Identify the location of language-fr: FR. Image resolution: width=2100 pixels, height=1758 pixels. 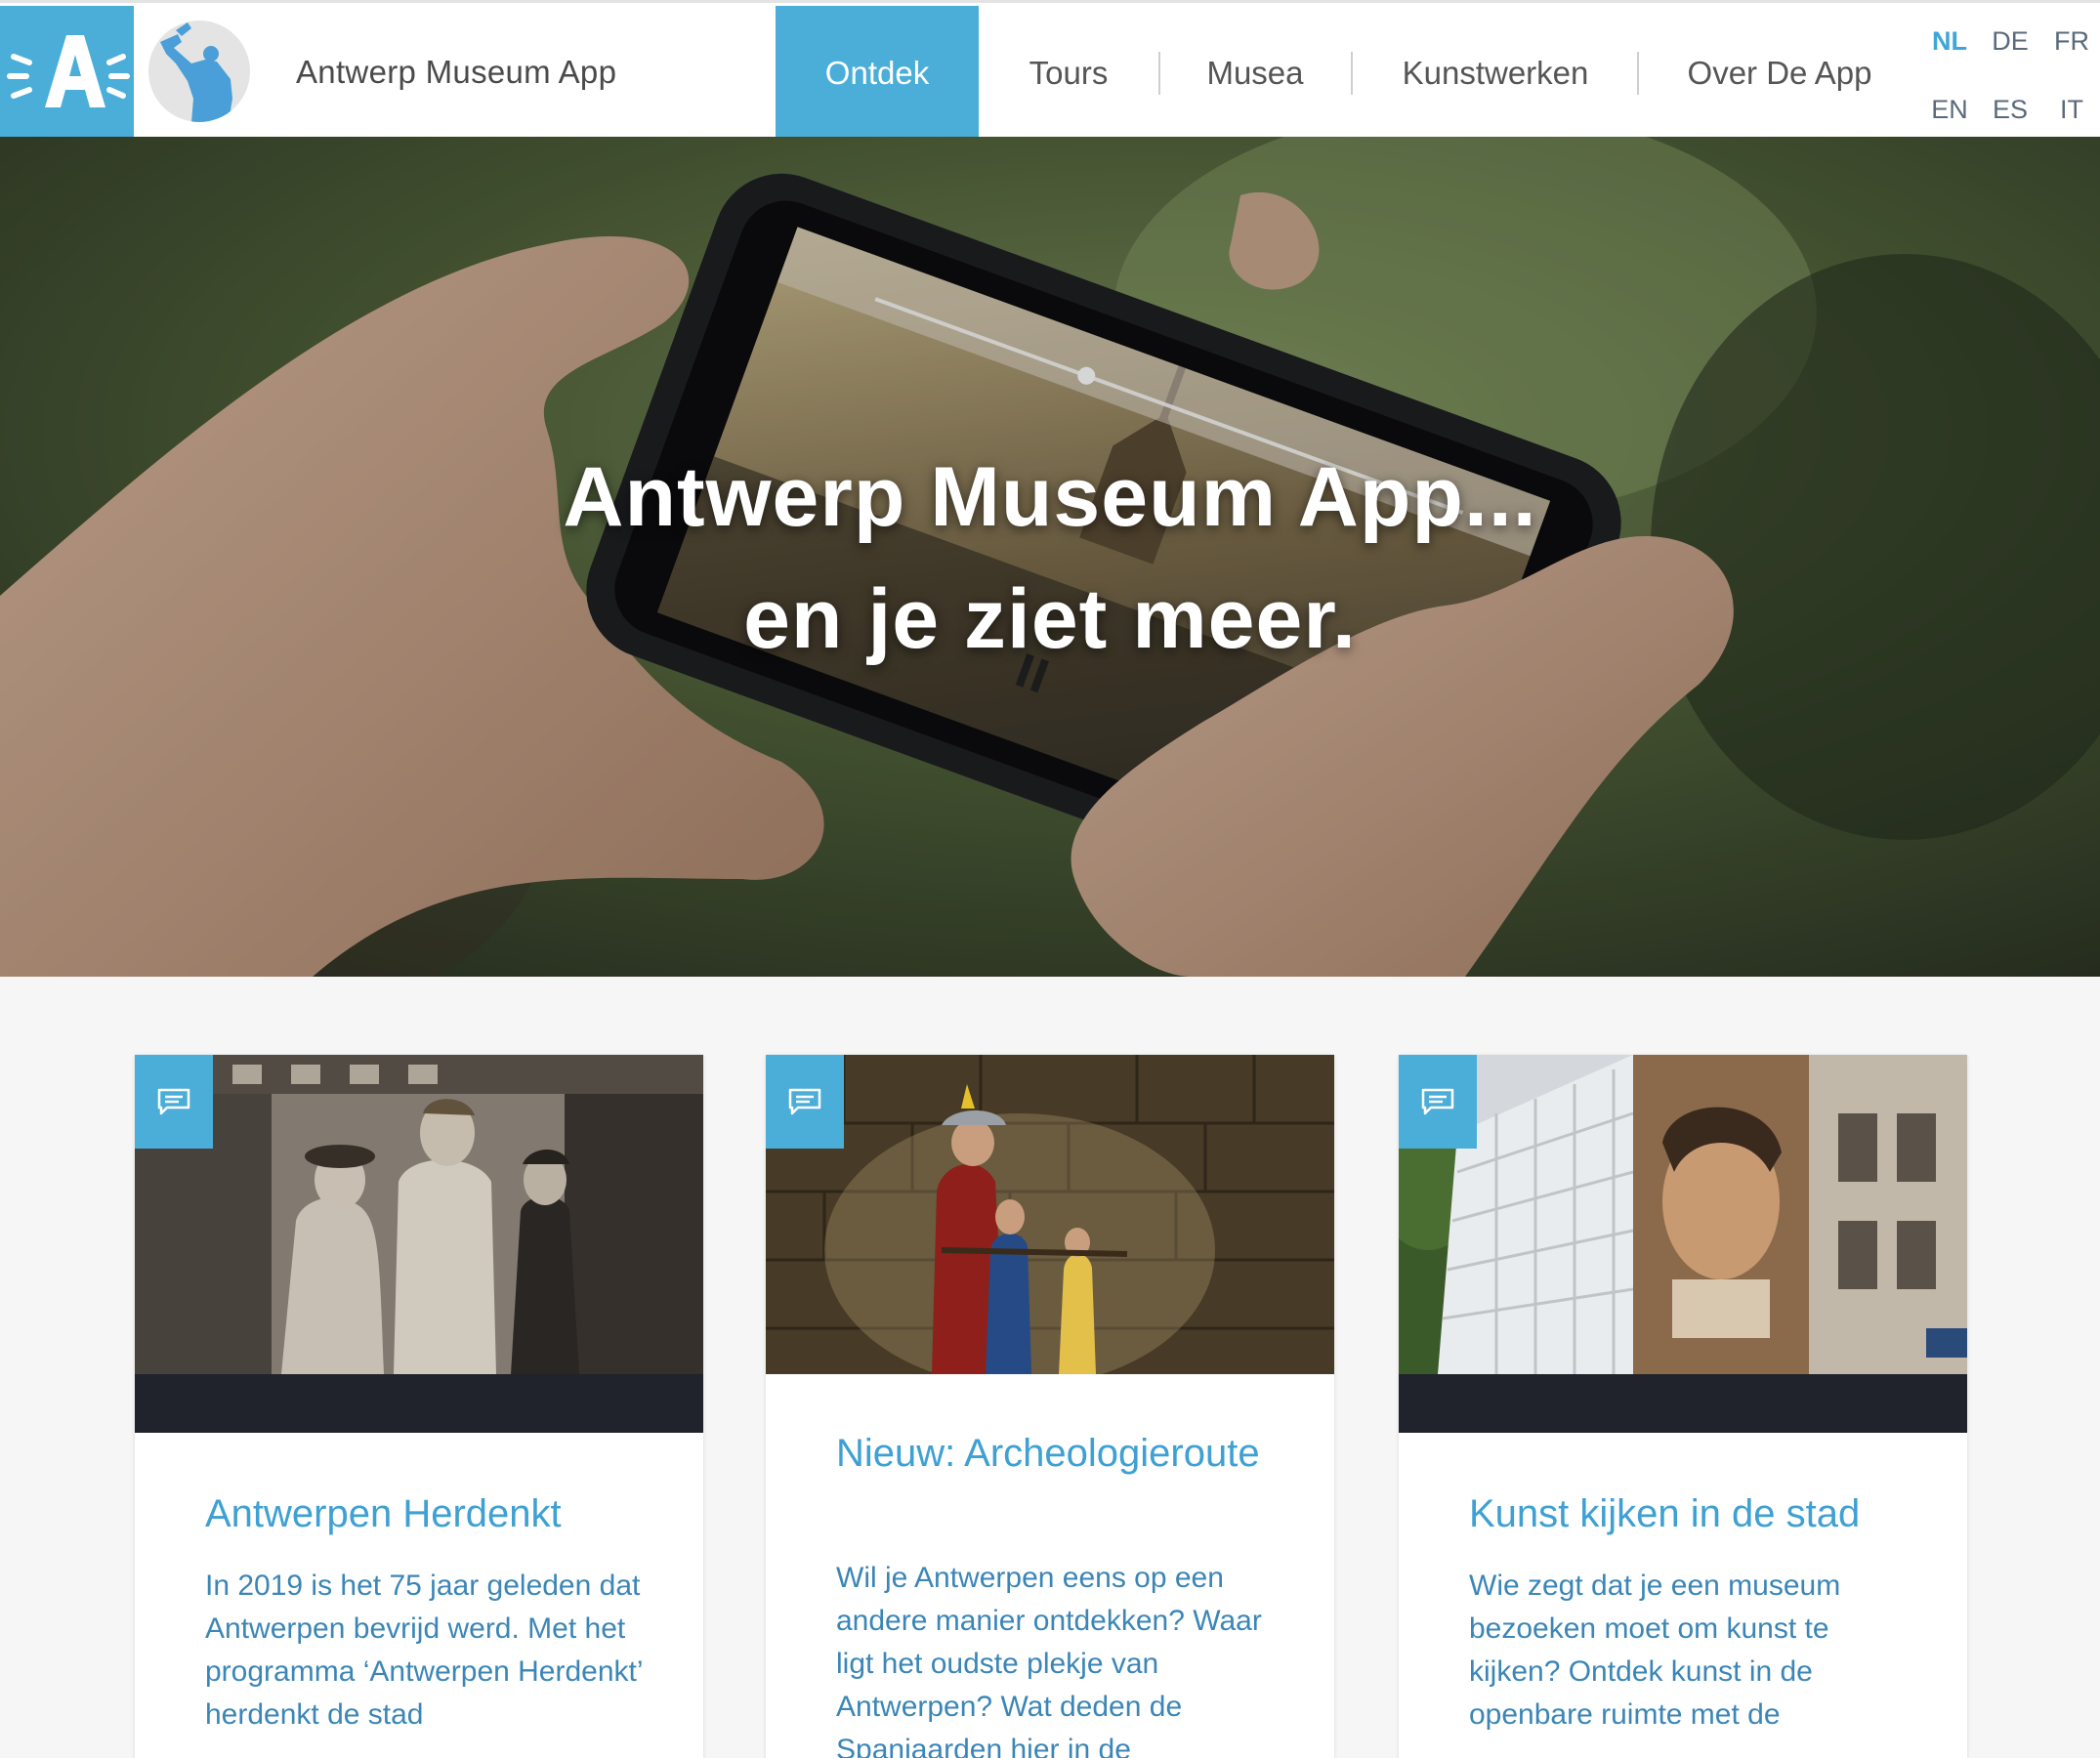
(2071, 41).